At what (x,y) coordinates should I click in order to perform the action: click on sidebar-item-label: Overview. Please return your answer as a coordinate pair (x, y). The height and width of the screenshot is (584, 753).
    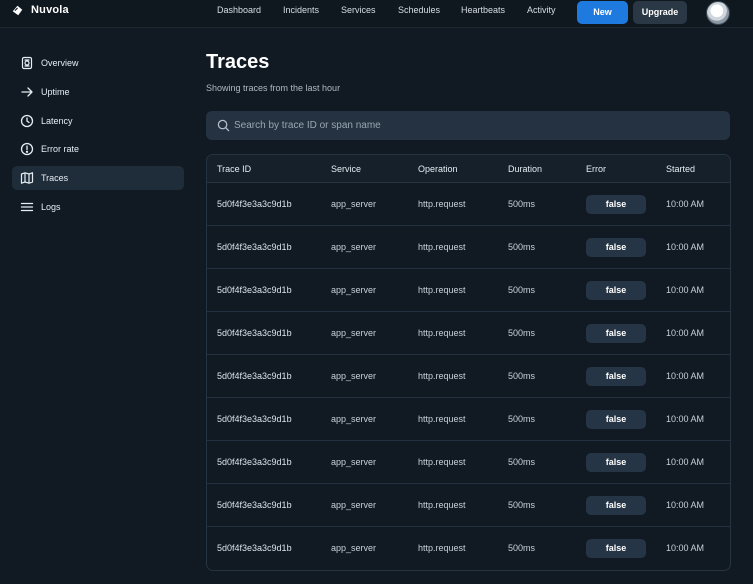
    Looking at the image, I should click on (60, 63).